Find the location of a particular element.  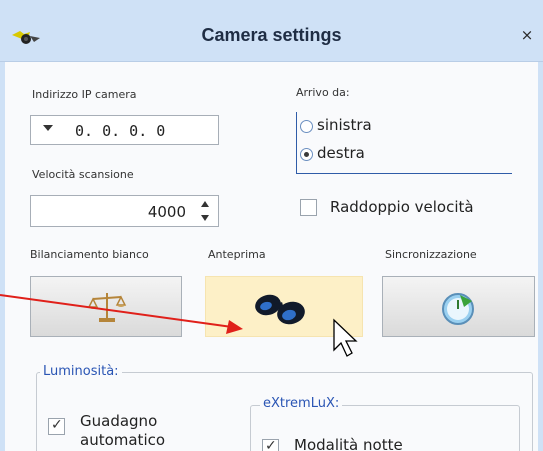

guadagno-label-line1: Guadagno is located at coordinates (119, 421).